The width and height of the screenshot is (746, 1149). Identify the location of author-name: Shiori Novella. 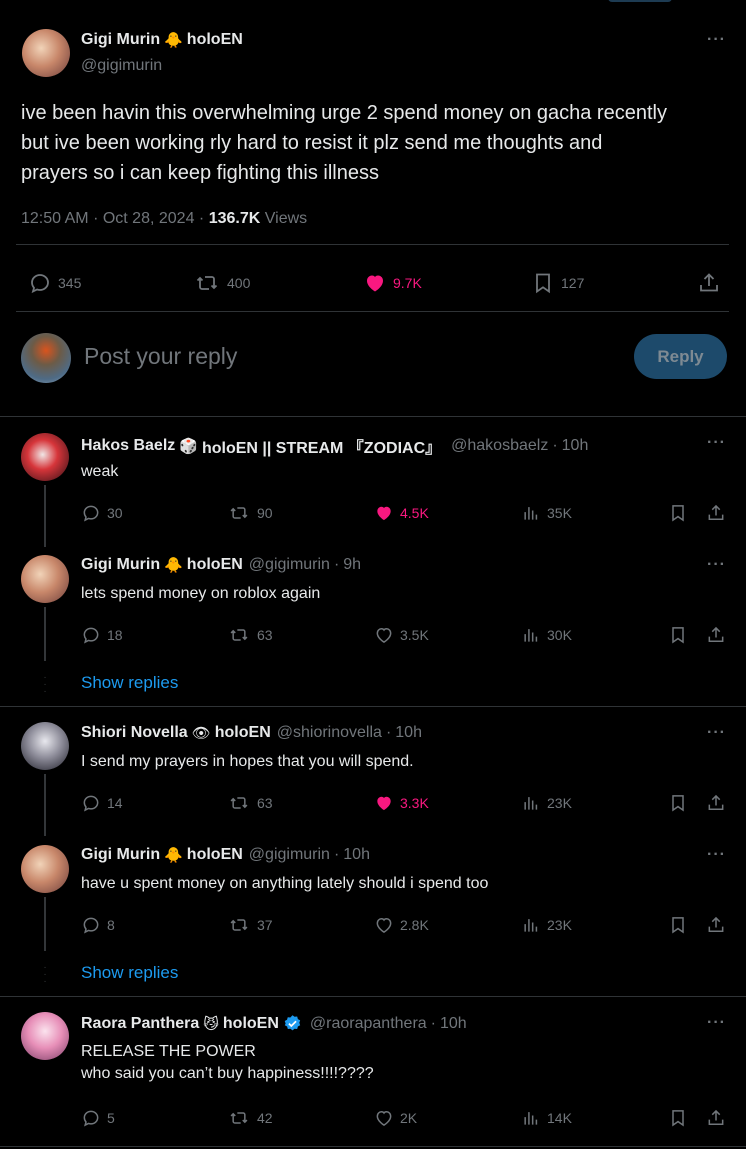
(134, 733).